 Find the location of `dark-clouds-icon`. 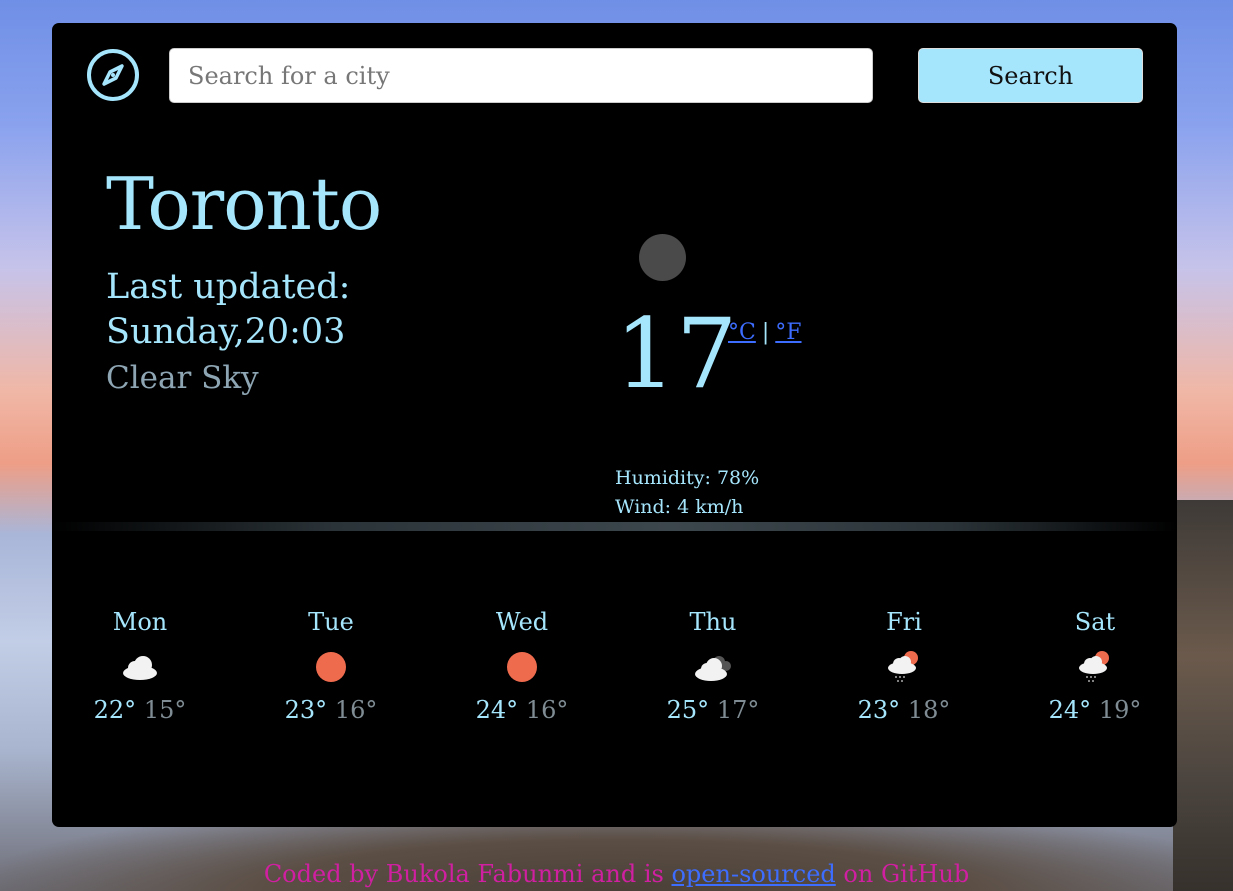

dark-clouds-icon is located at coordinates (713, 666).